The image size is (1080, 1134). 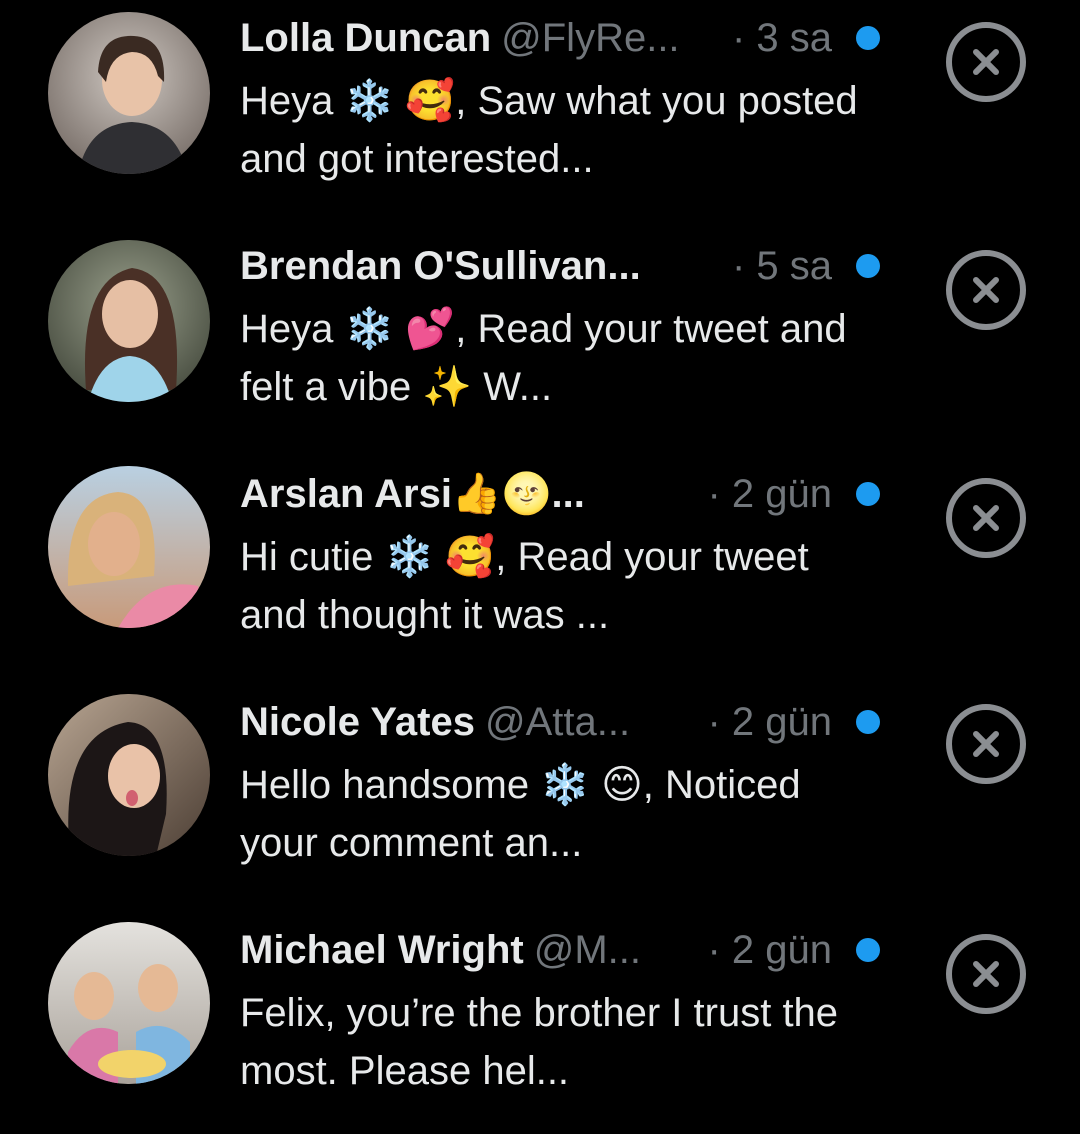 I want to click on message-header: Nicole Yates @Atta... · 2 gün, so click(x=560, y=722).